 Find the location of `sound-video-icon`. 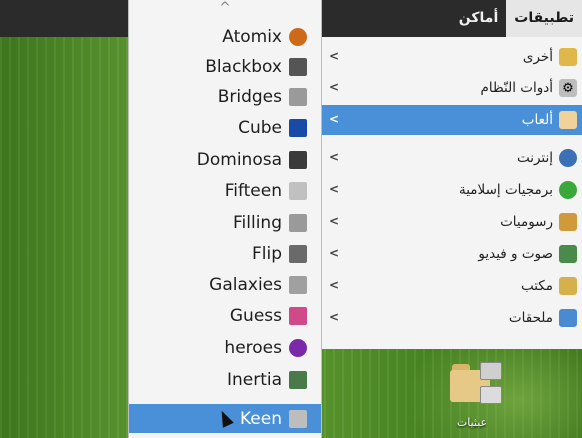

sound-video-icon is located at coordinates (568, 254).